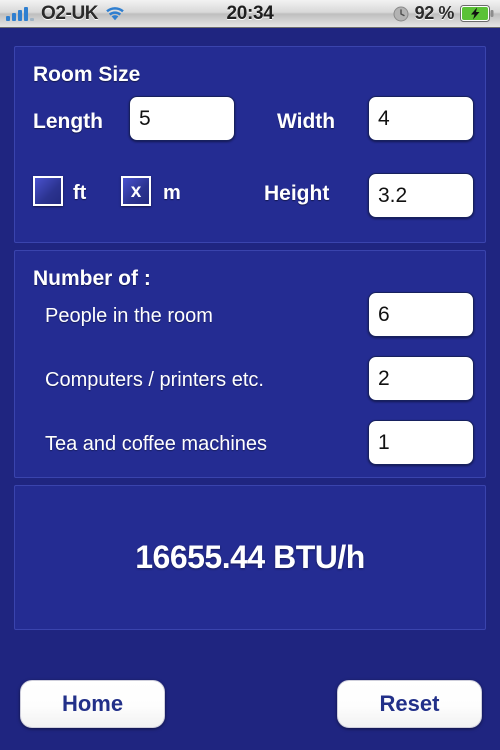 The width and height of the screenshot is (500, 750). I want to click on unit-ft-checkbox, so click(48, 191).